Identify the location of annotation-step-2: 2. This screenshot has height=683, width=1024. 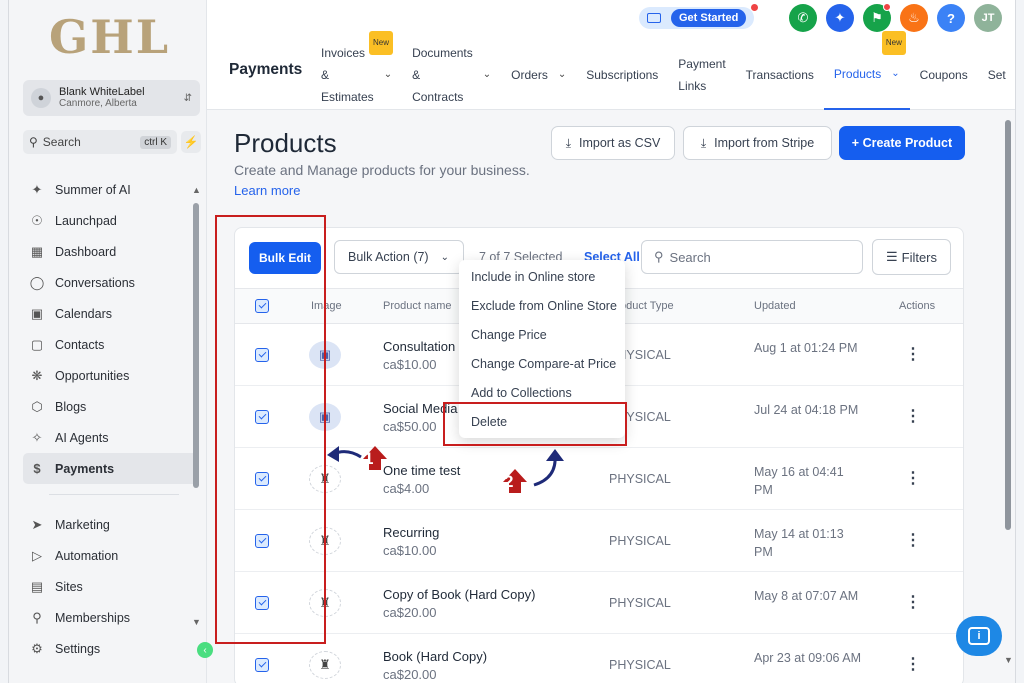
(509, 481).